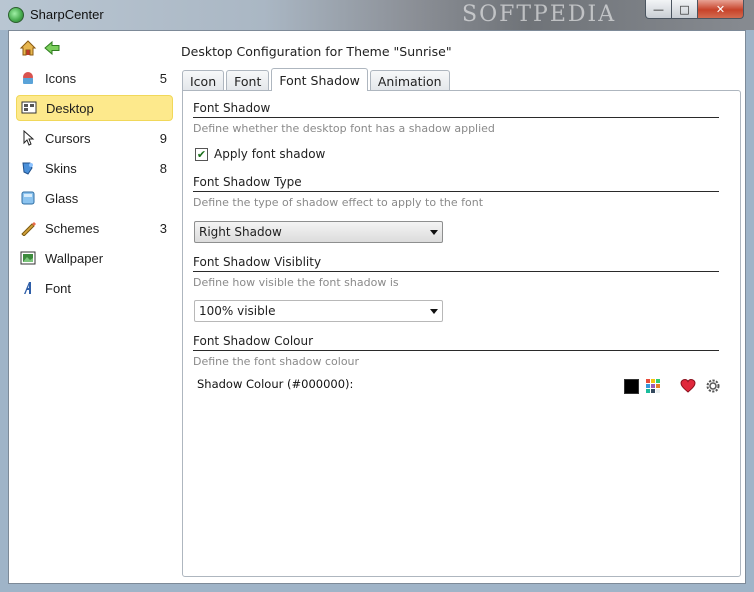 Image resolution: width=754 pixels, height=592 pixels. What do you see at coordinates (94, 138) in the screenshot?
I see `sidebar-item-cursors: Cursors 9` at bounding box center [94, 138].